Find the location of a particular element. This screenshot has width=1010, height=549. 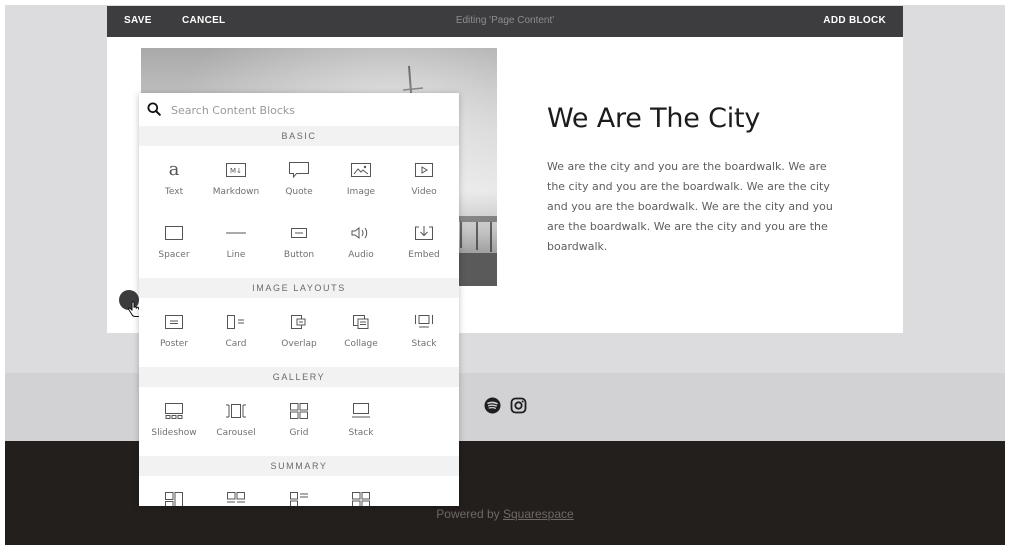

editing-status: Editing 'Page Content' is located at coordinates (505, 20).